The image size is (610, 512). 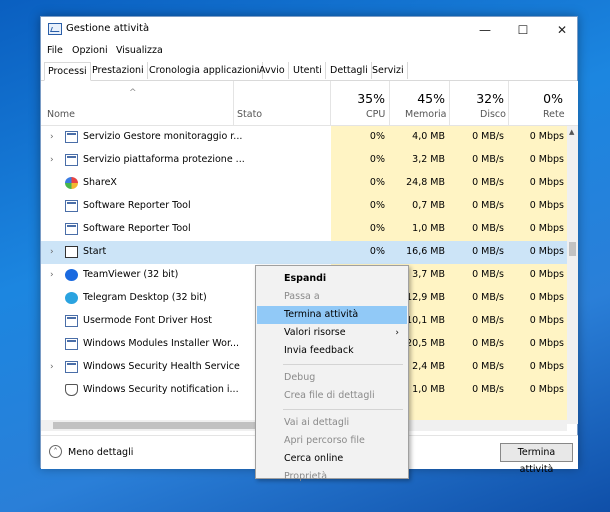 What do you see at coordinates (315, 332) in the screenshot?
I see `context-menu-item-label: Valori risorse` at bounding box center [315, 332].